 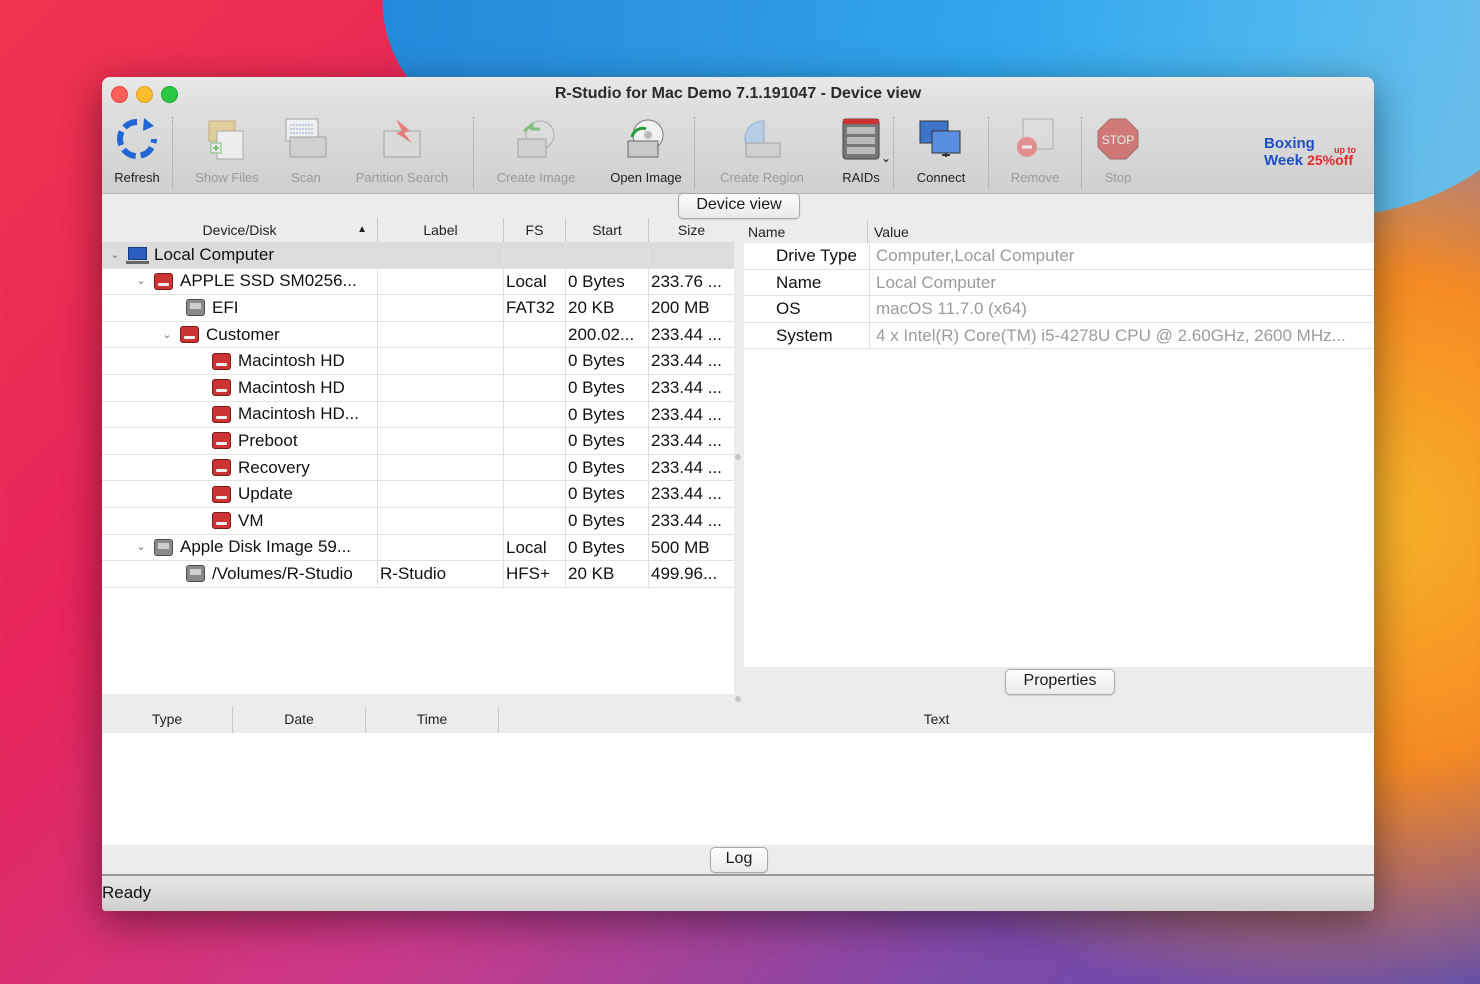 I want to click on raids-button: RAIDs ⌄, so click(x=861, y=153).